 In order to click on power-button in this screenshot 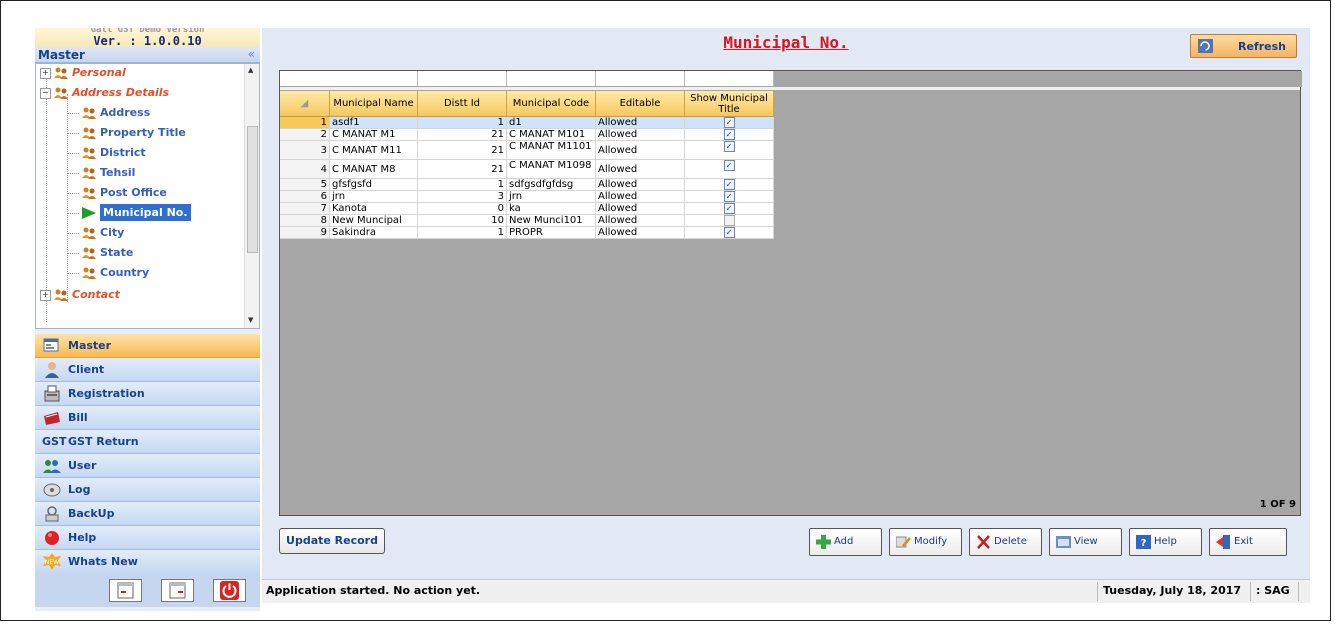, I will do `click(229, 590)`.